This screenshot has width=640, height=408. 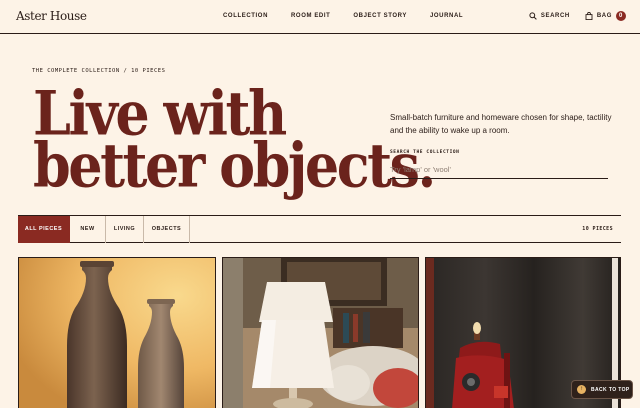 I want to click on tab-living: LIVING, so click(x=125, y=229).